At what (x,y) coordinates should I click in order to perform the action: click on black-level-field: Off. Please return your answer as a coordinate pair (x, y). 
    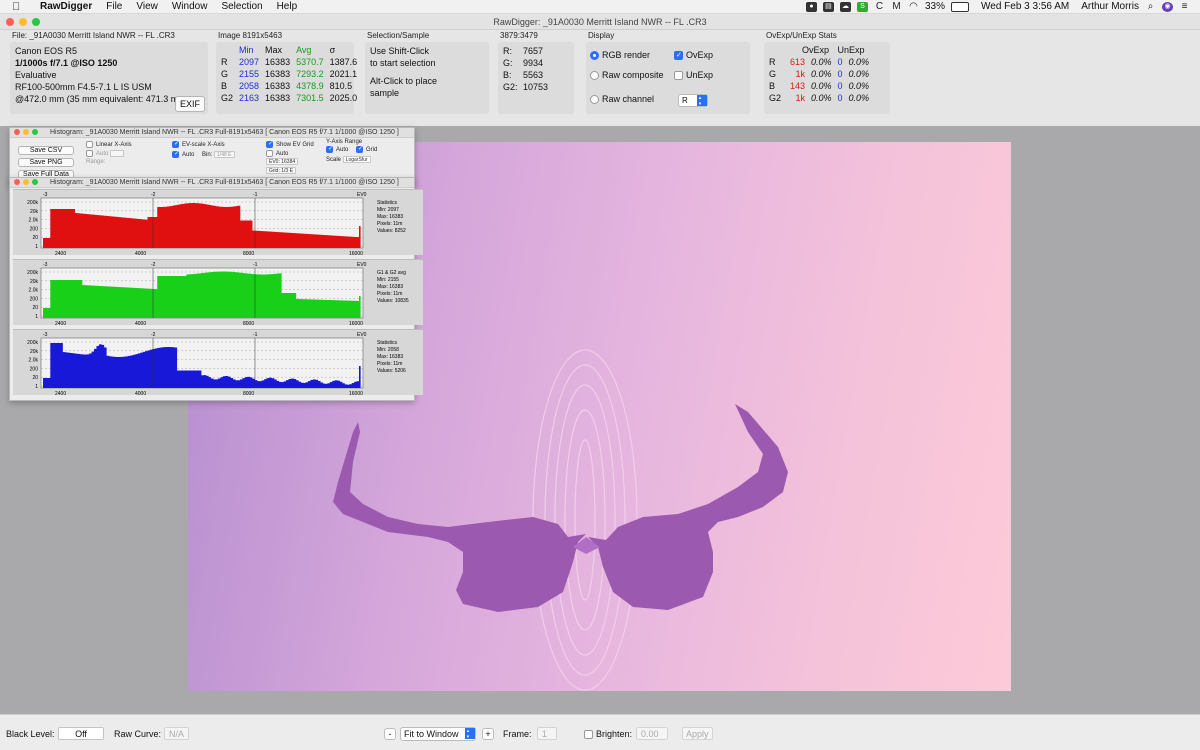
    Looking at the image, I should click on (81, 733).